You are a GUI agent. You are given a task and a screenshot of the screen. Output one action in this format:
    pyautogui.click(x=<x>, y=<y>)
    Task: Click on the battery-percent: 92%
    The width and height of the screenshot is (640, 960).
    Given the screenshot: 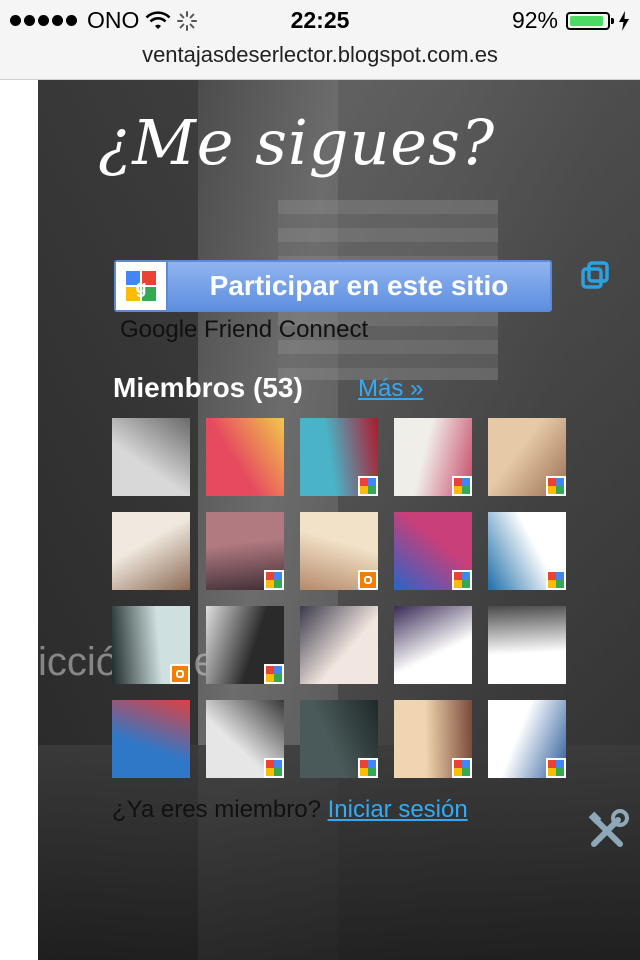 What is the action you would take?
    pyautogui.click(x=534, y=20)
    